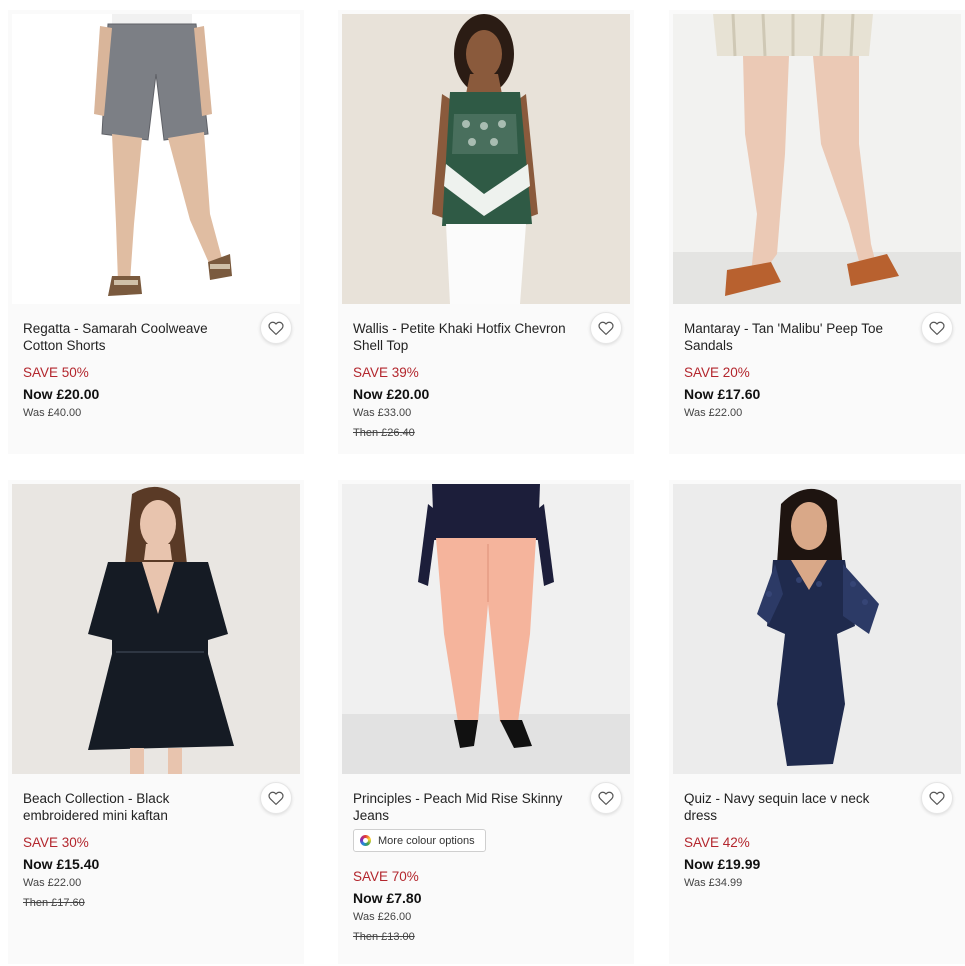 This screenshot has width=965, height=966. Describe the element at coordinates (722, 864) in the screenshot. I see `now-price: Now £19.99` at that location.